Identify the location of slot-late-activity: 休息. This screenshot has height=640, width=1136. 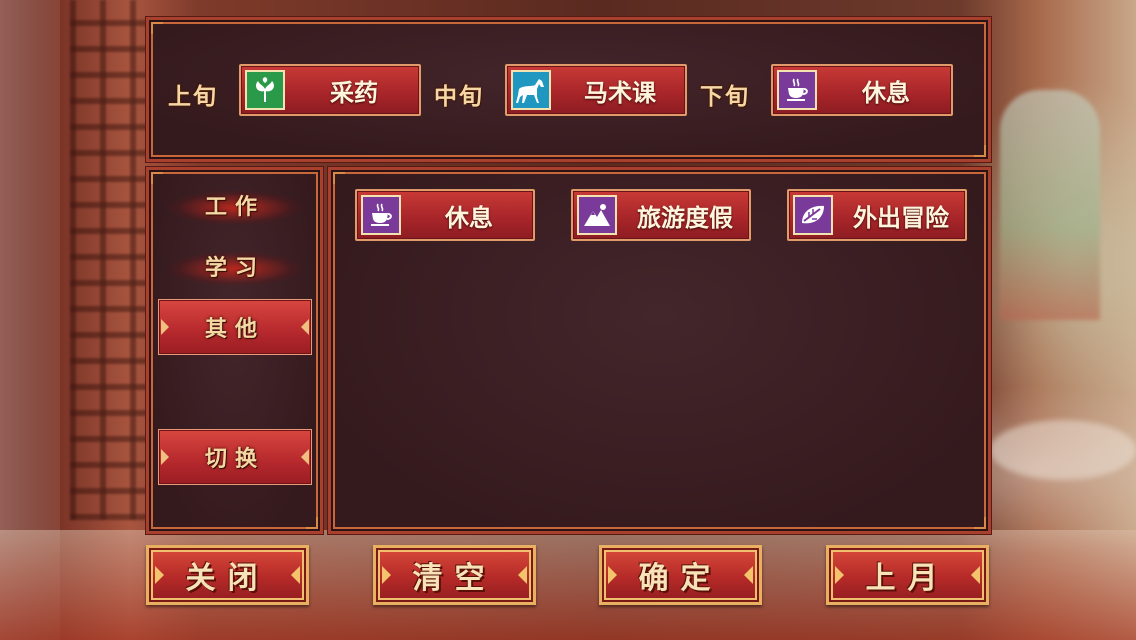
(886, 92).